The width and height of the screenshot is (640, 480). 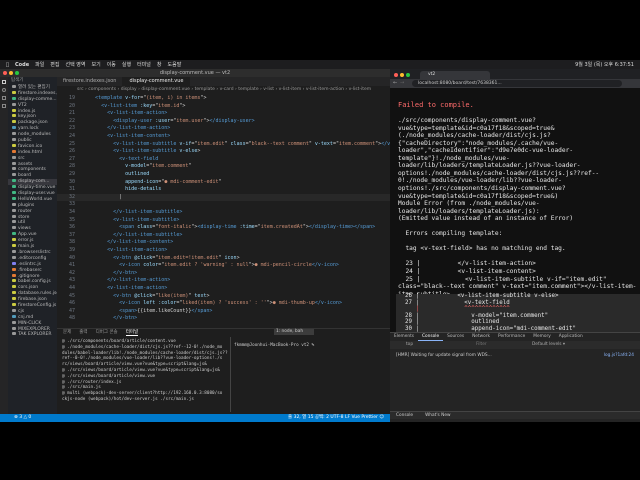 I want to click on code-line: 23 </v-list-item-action>, so click(x=223, y=129).